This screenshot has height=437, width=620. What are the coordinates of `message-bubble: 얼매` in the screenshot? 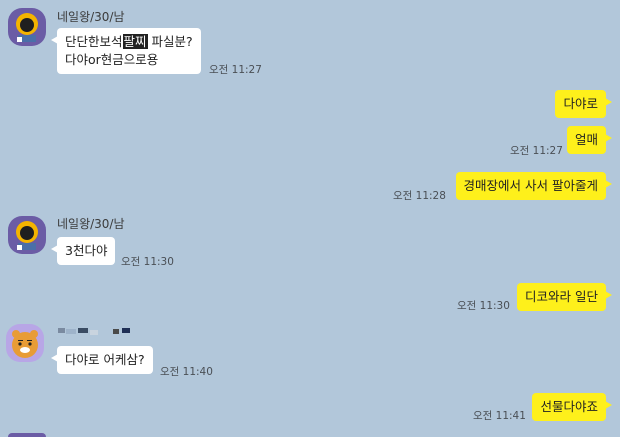 It's located at (589, 140).